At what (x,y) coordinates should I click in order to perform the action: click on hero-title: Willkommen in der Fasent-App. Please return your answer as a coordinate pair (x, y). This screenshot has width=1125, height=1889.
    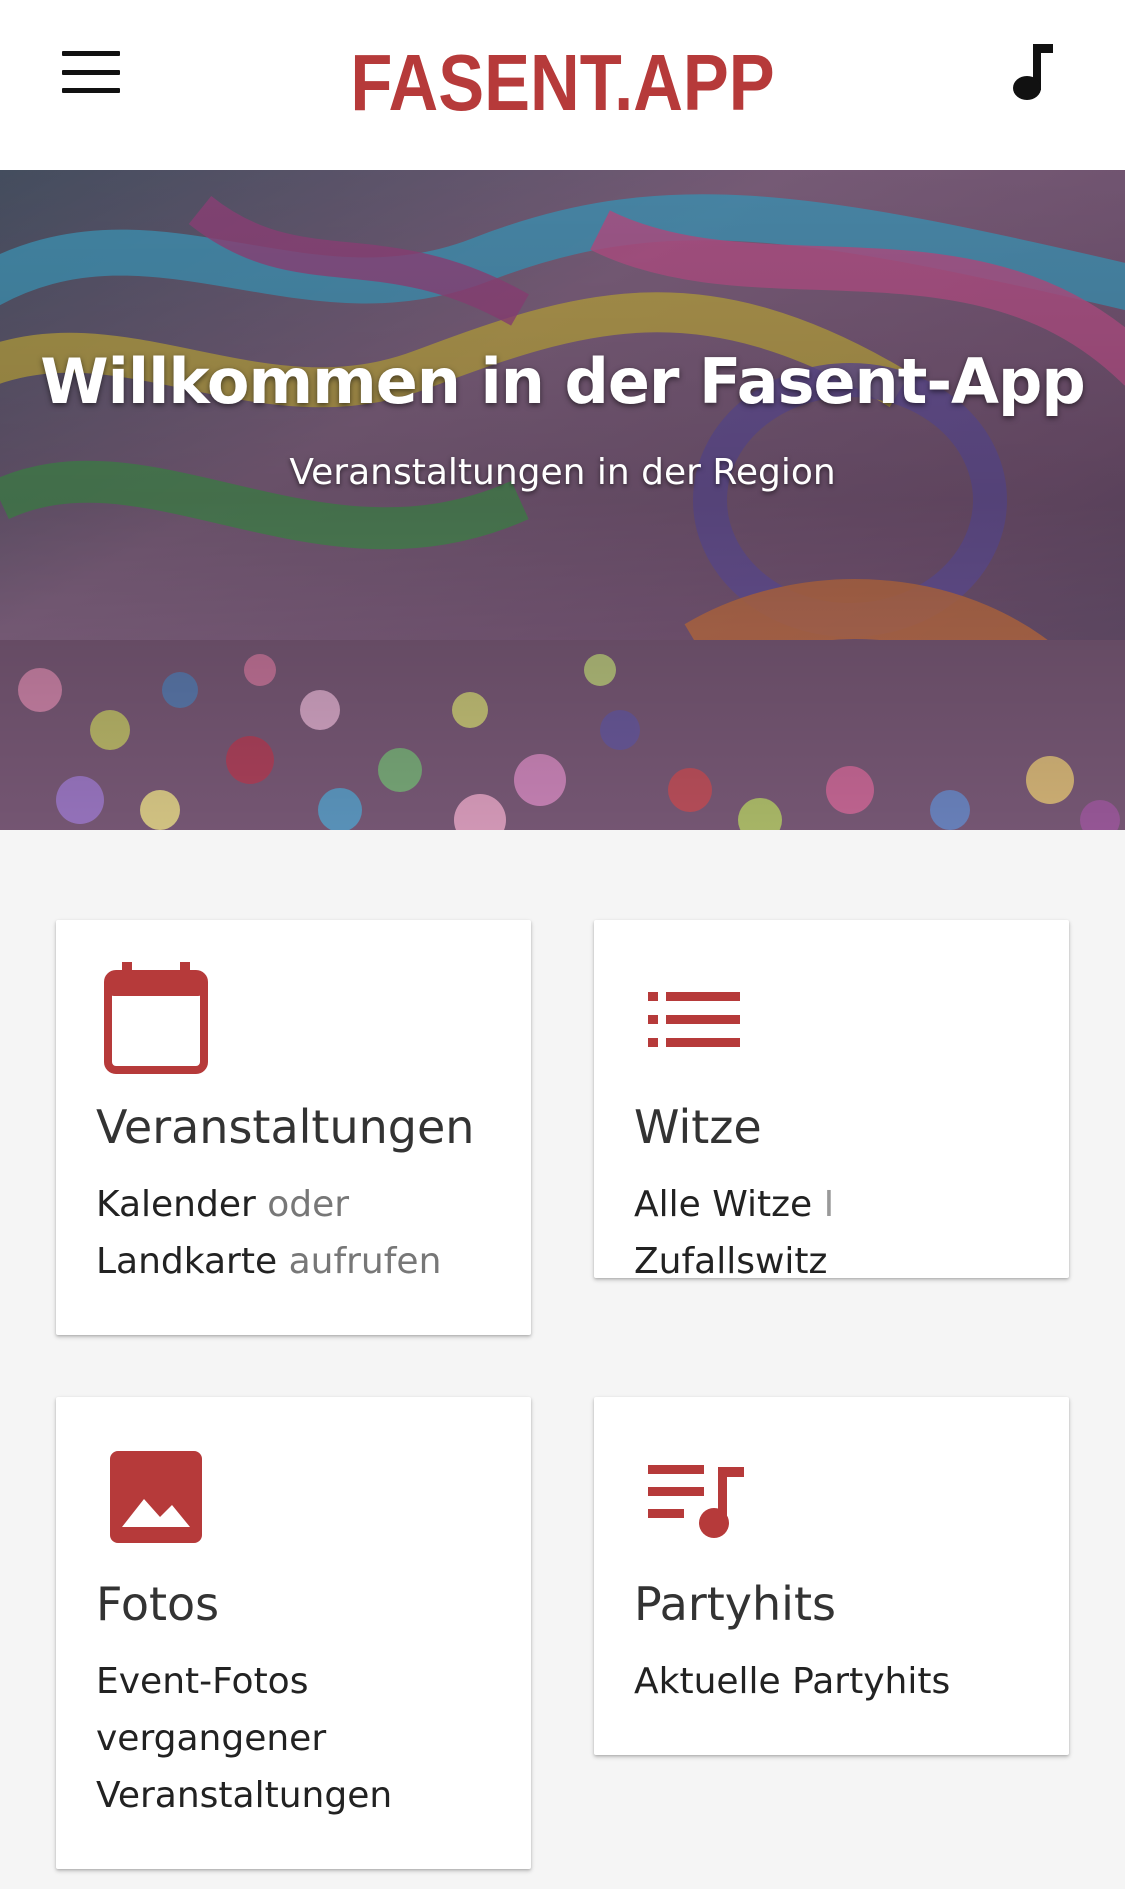
    Looking at the image, I should click on (563, 381).